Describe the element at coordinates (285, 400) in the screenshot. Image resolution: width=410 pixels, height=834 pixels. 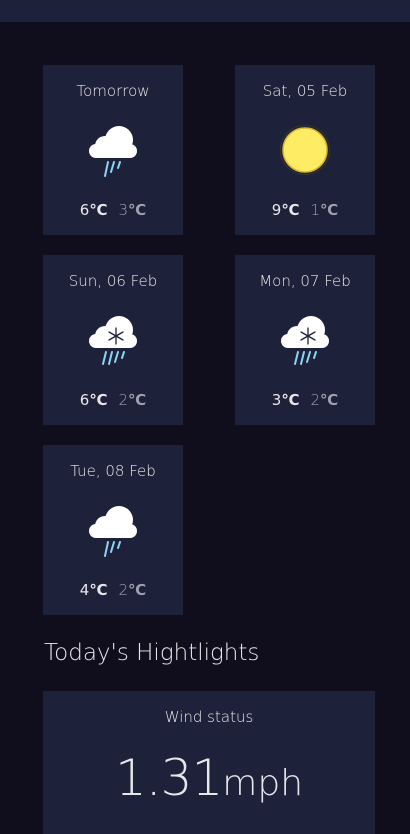
I see `temp-max: 3℃` at that location.